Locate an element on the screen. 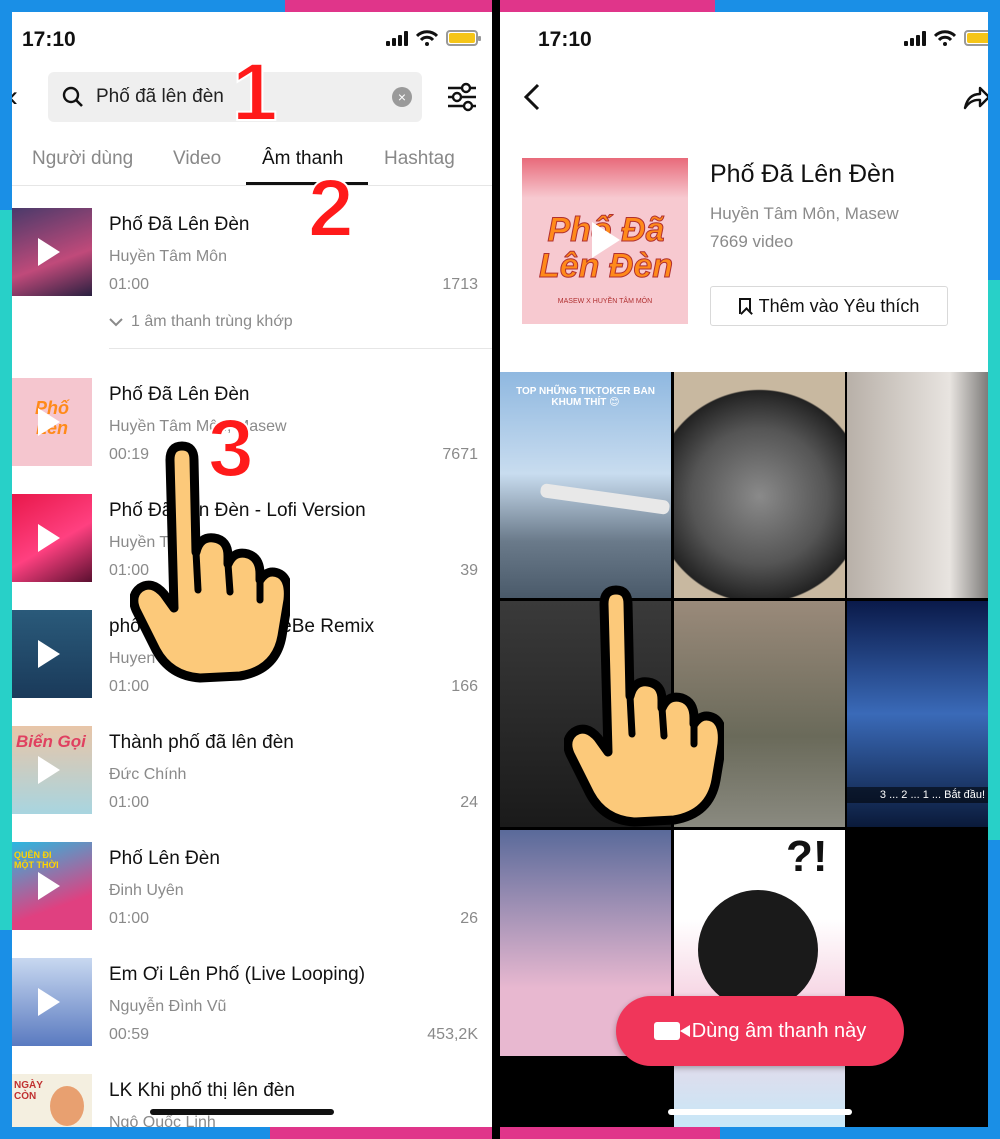 The height and width of the screenshot is (1139, 1000). sound-usage-count: 26 is located at coordinates (469, 918).